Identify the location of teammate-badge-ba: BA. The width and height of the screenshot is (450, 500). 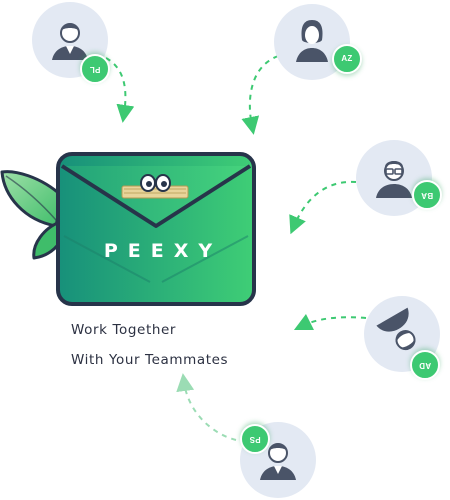
(427, 195).